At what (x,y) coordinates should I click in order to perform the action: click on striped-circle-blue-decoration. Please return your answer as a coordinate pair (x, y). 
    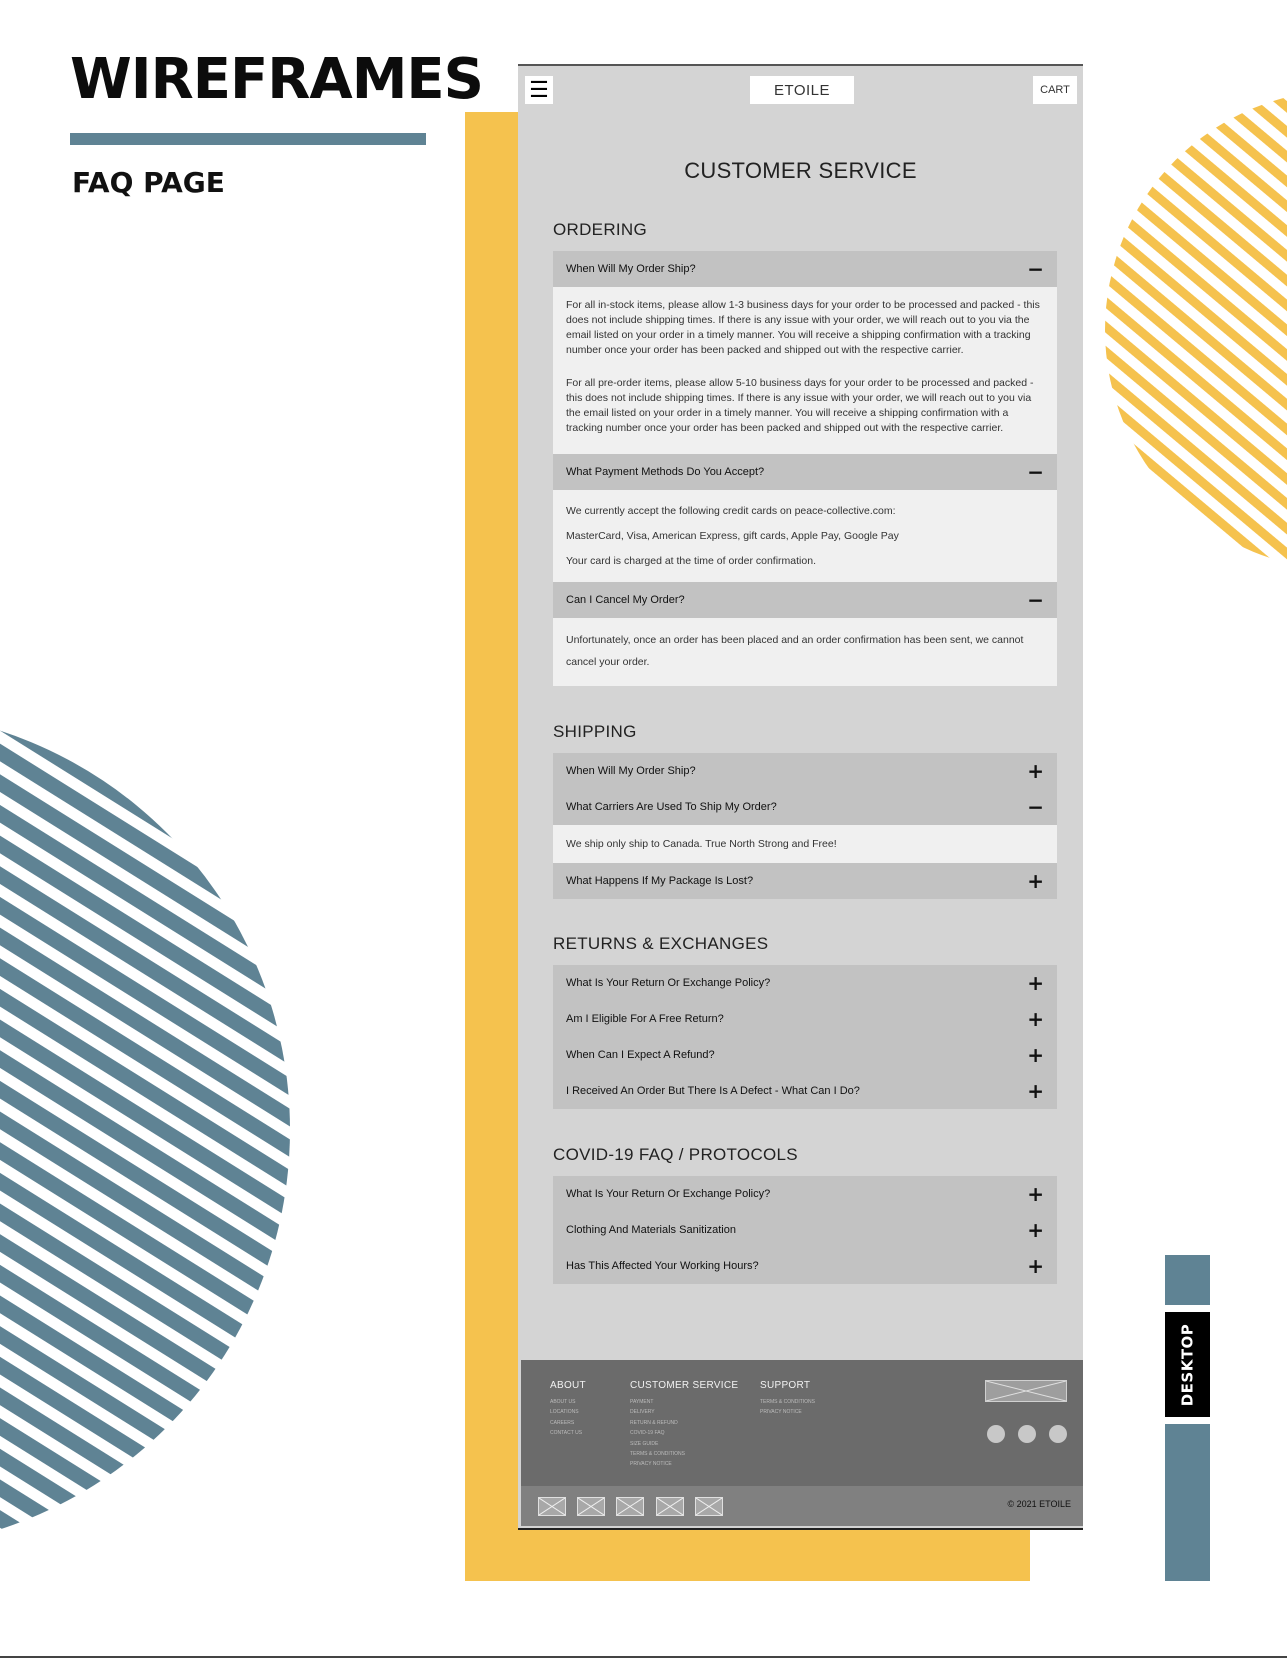
    Looking at the image, I should click on (145, 1130).